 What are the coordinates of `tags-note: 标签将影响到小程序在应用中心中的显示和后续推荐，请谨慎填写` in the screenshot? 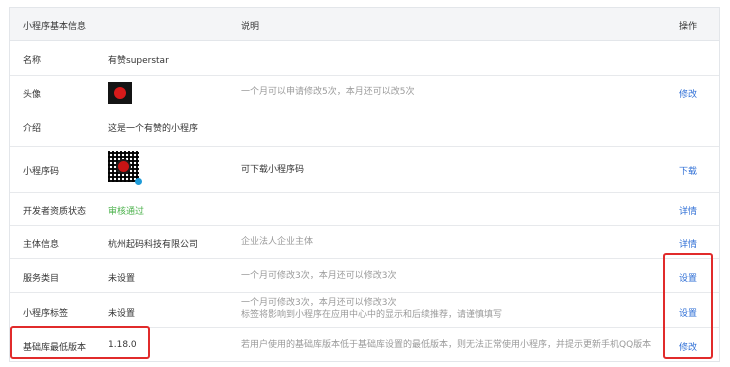 It's located at (372, 315).